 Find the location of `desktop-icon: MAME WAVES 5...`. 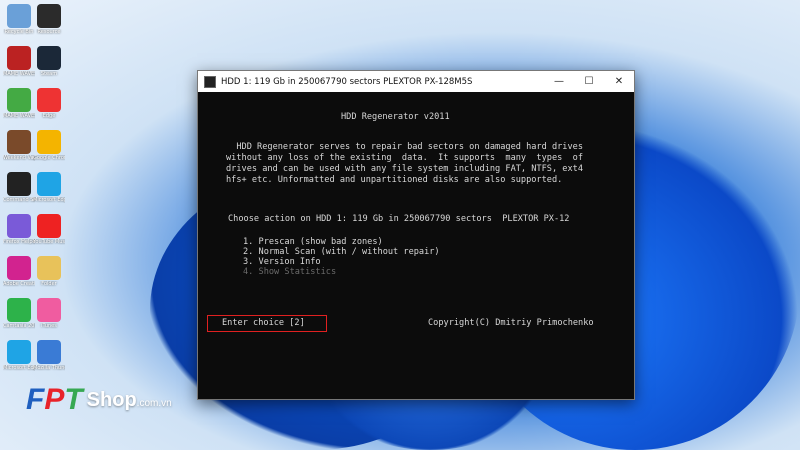

desktop-icon: MAME WAVES 5... is located at coordinates (19, 103).